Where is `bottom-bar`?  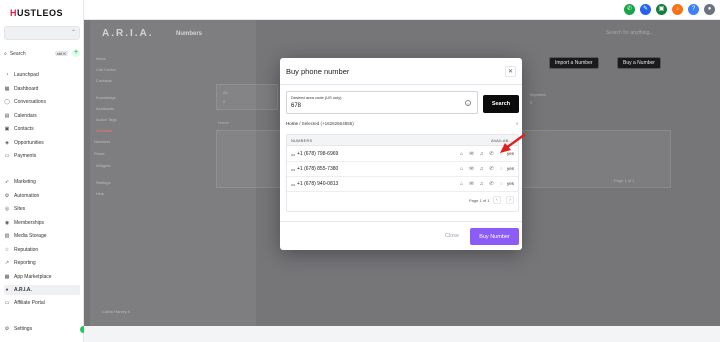 bottom-bar is located at coordinates (402, 334).